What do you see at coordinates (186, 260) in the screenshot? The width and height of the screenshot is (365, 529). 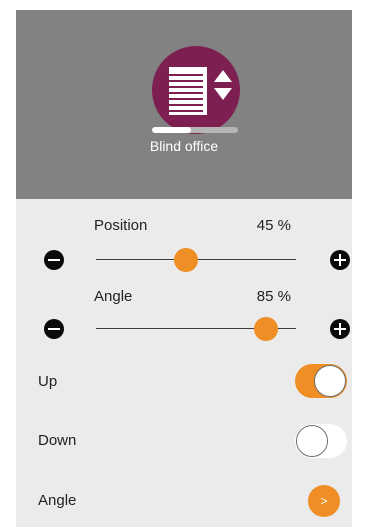 I see `position-slider-thumb` at bounding box center [186, 260].